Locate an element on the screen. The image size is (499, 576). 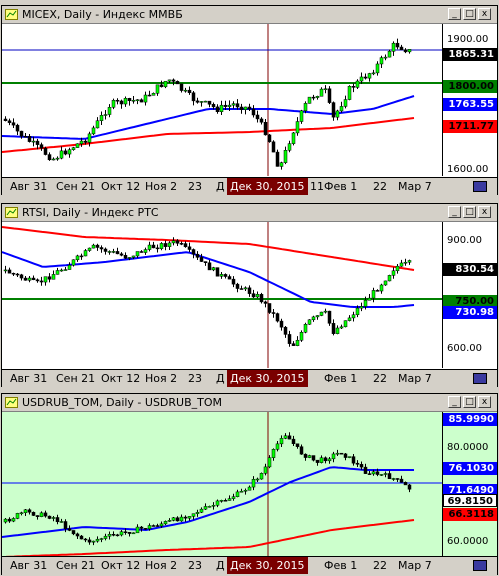
window-titlebar: MICEX, Daily - Индекс ММВБ _ □ x is located at coordinates (249, 15).